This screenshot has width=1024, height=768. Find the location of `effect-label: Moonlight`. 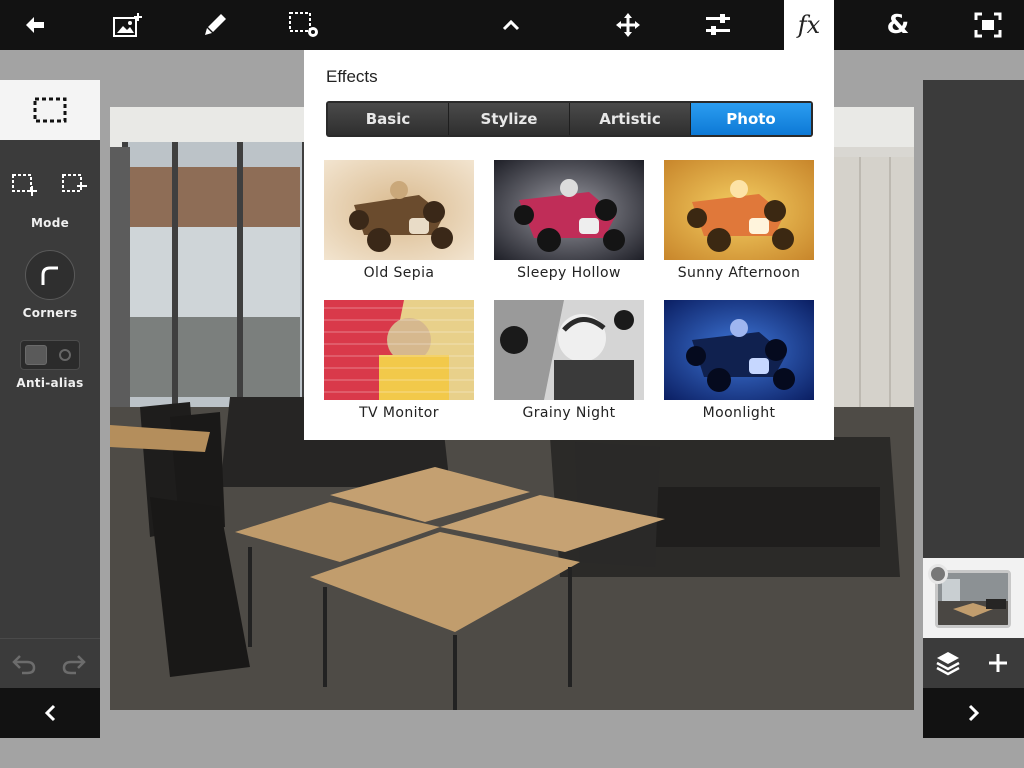

effect-label: Moonlight is located at coordinates (739, 413).